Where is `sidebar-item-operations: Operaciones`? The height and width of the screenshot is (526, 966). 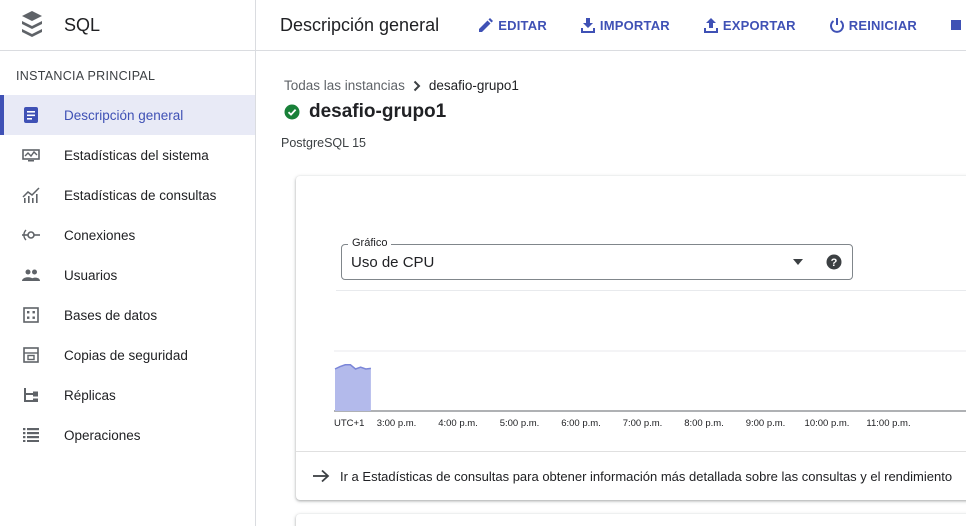
sidebar-item-operations: Operaciones is located at coordinates (127, 435).